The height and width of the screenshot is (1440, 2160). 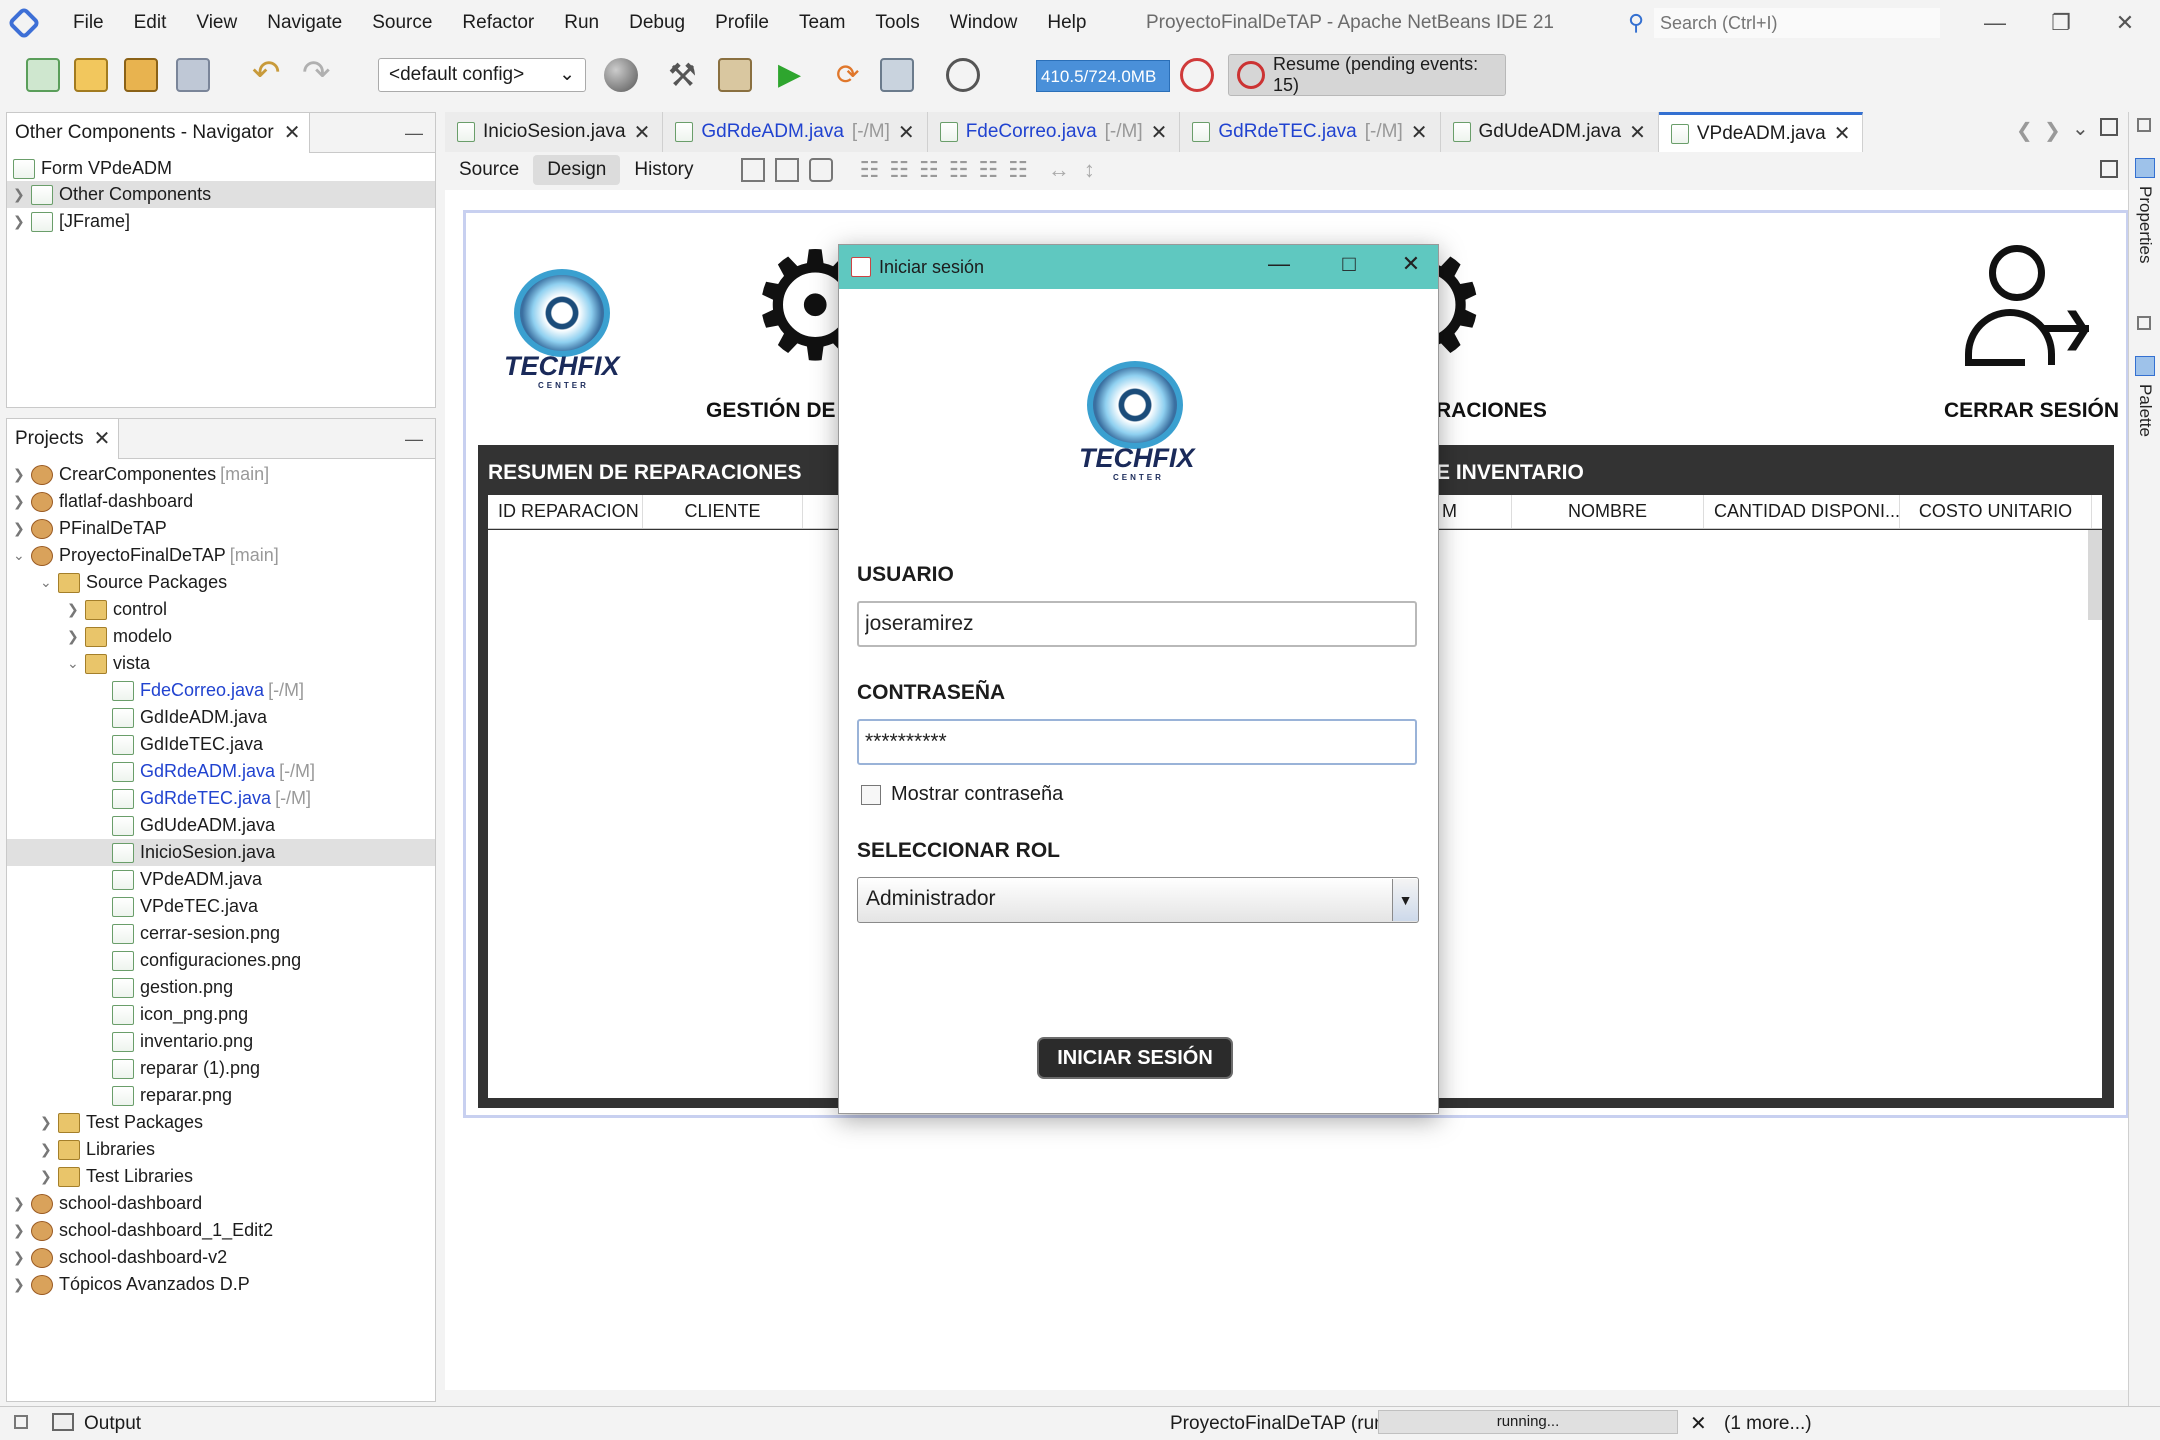 What do you see at coordinates (216, 23) in the screenshot?
I see `menu-view: View` at bounding box center [216, 23].